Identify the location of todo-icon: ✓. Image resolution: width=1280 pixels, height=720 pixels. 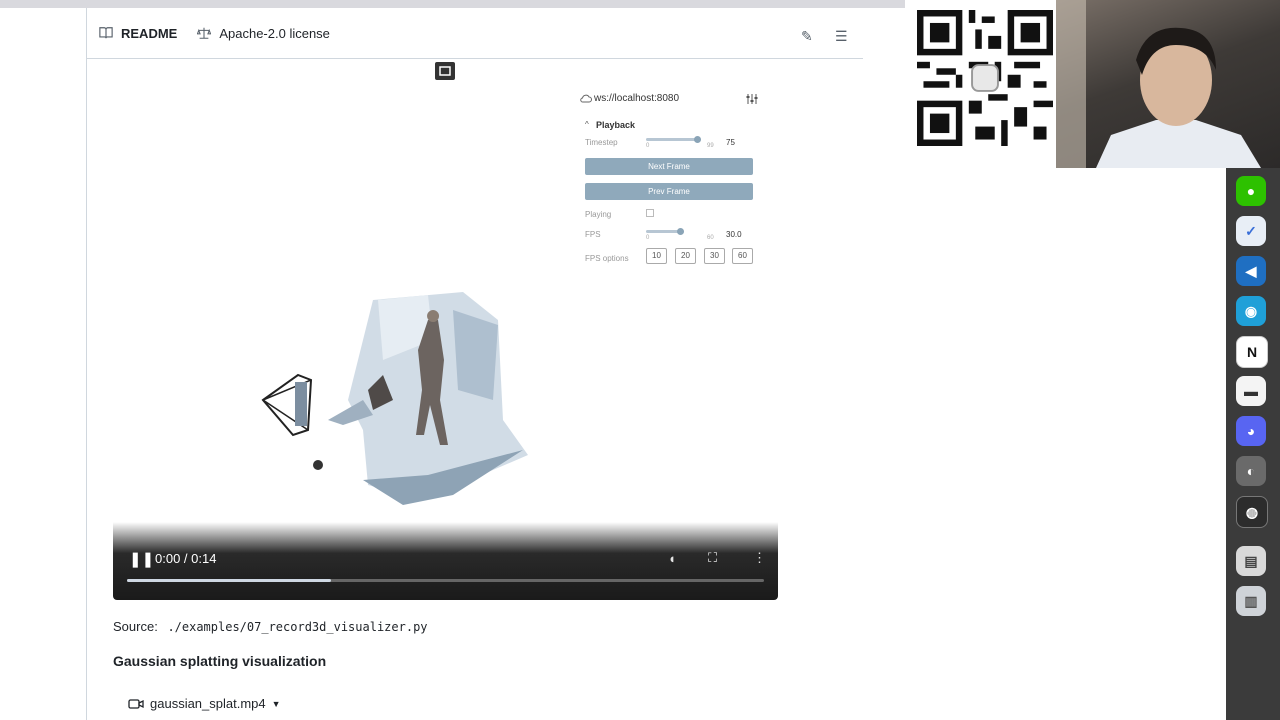
(1251, 231).